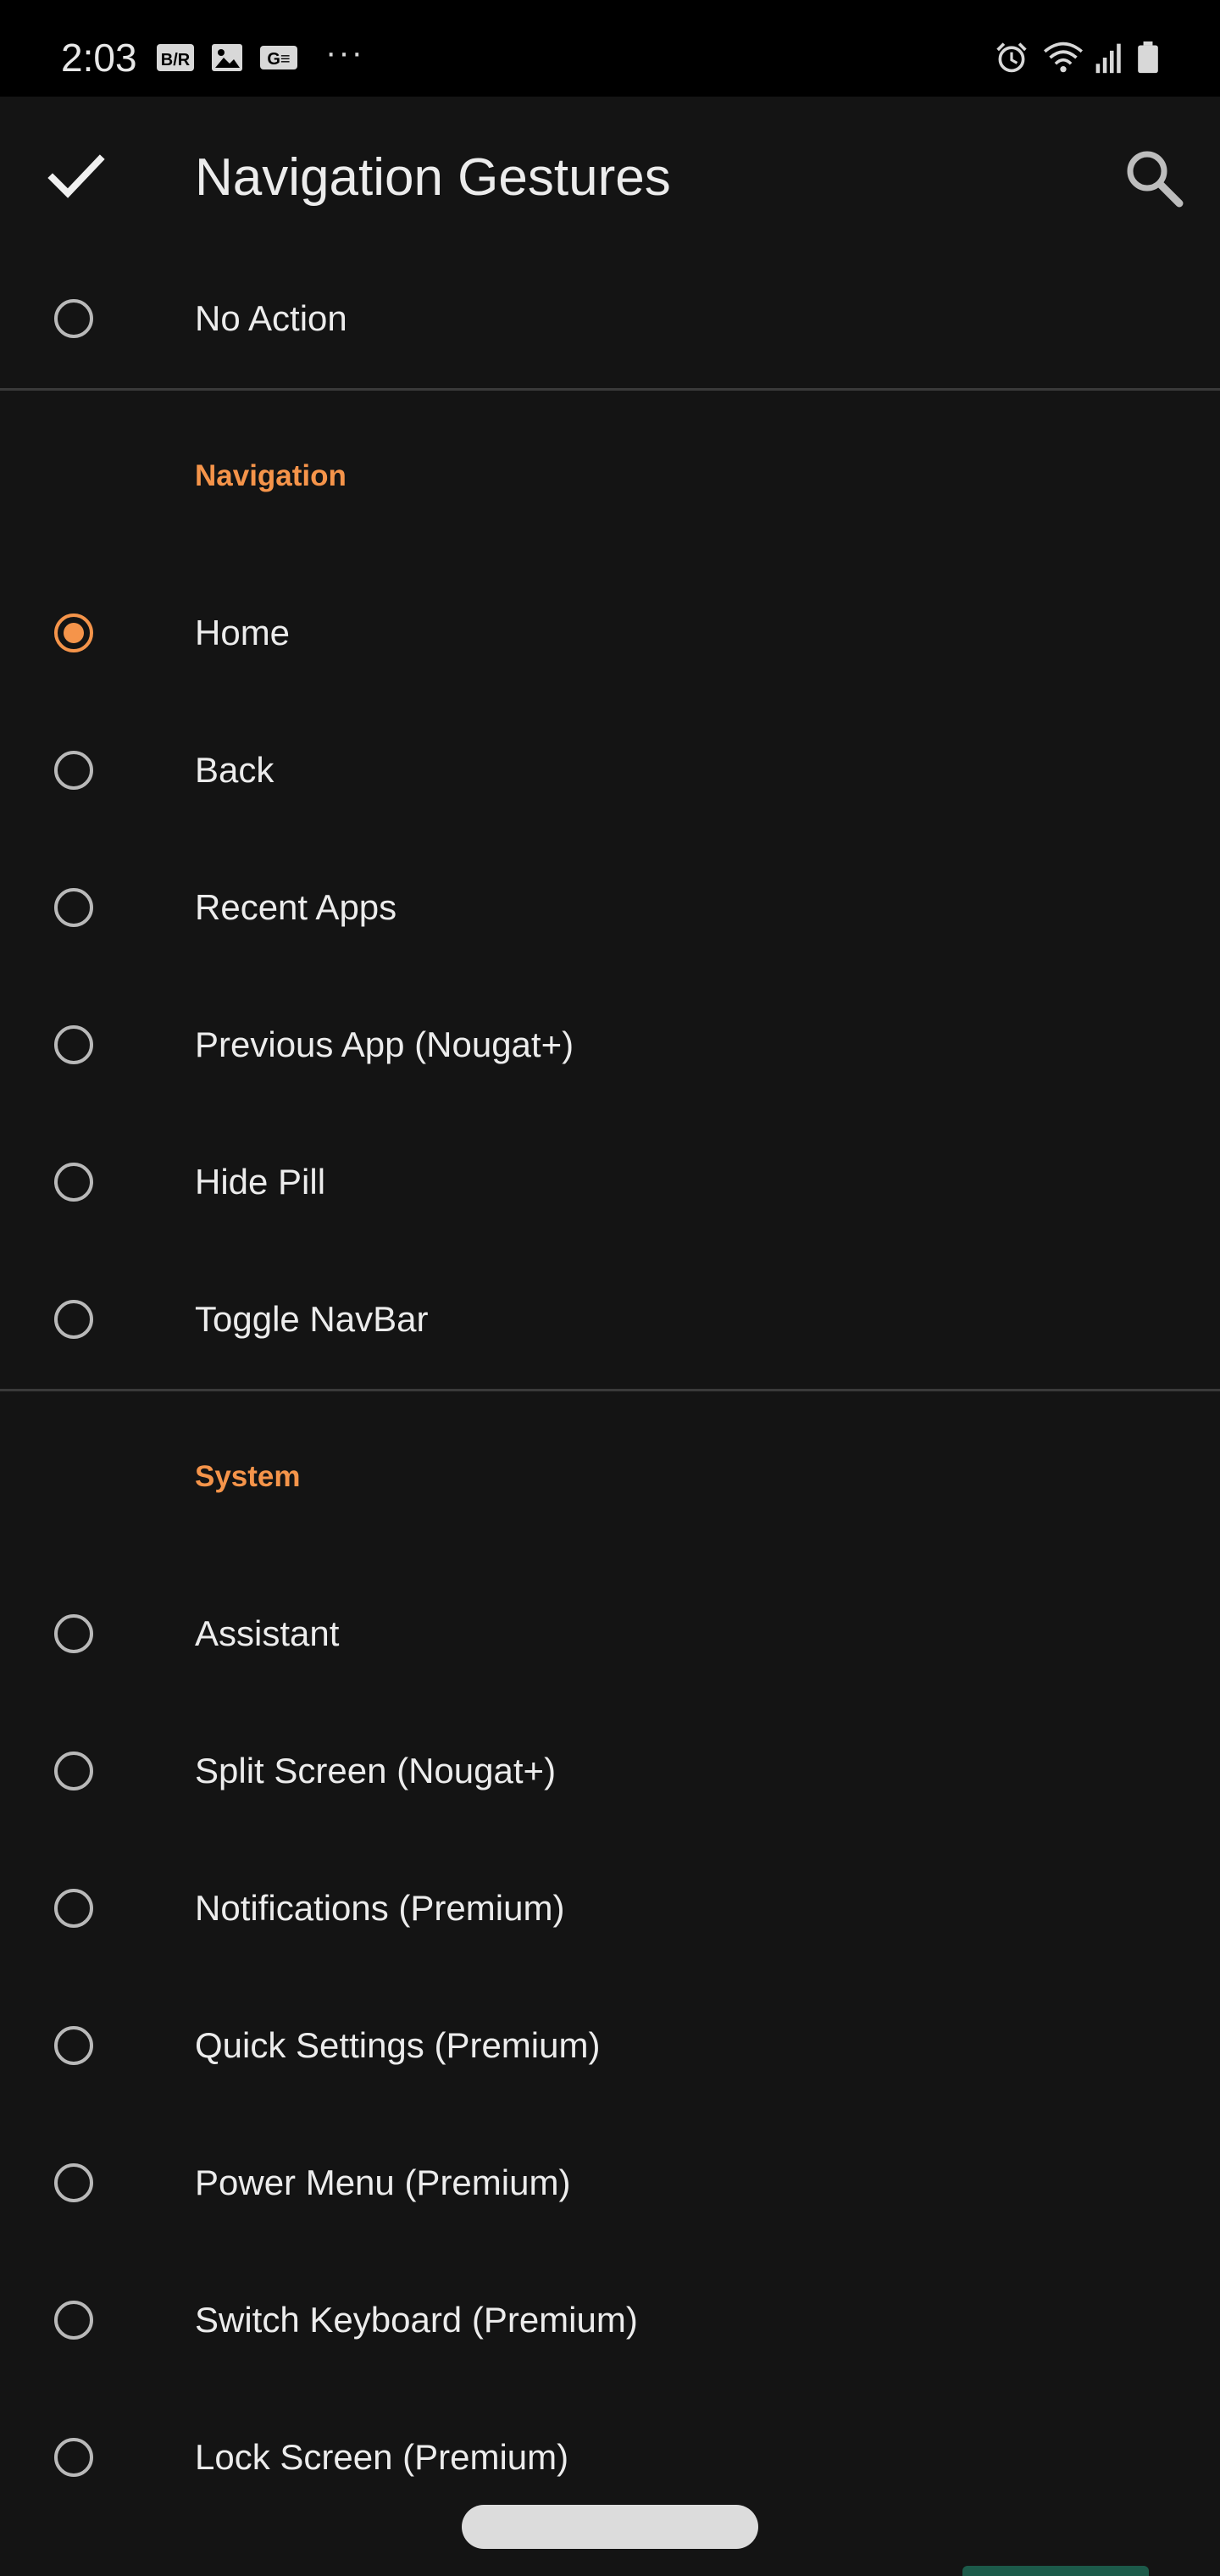  Describe the element at coordinates (610, 2527) in the screenshot. I see `gesture-navigation-pill` at that location.